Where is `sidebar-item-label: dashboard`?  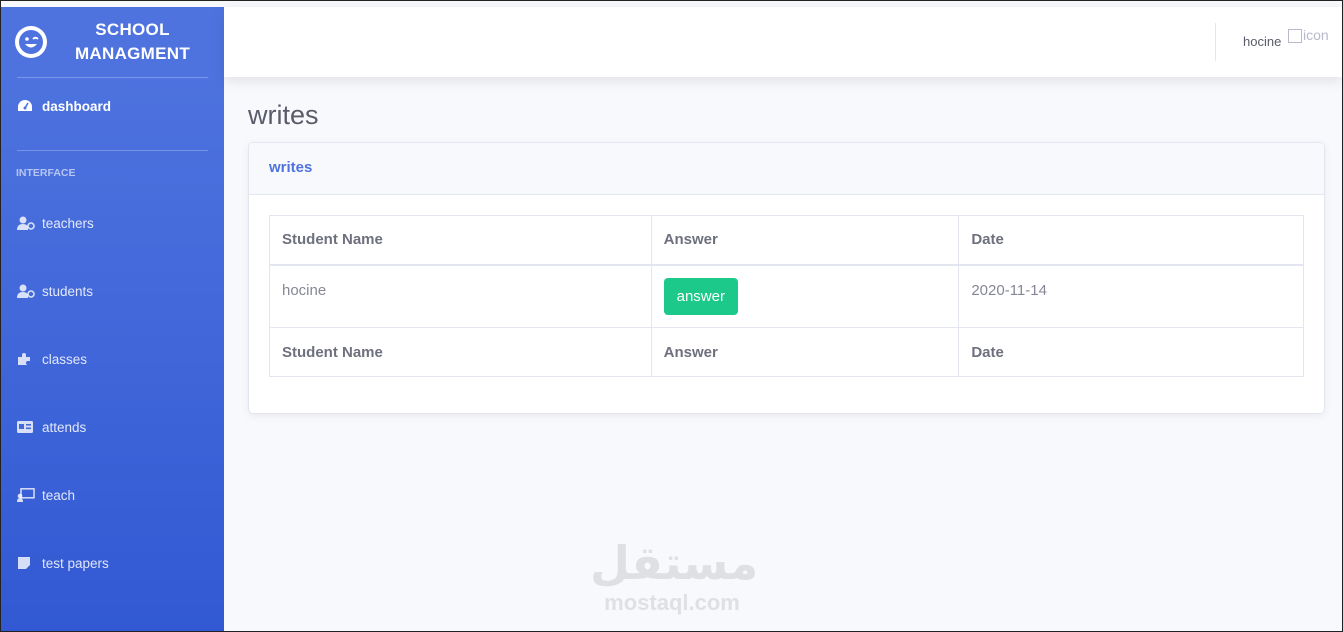
sidebar-item-label: dashboard is located at coordinates (77, 106).